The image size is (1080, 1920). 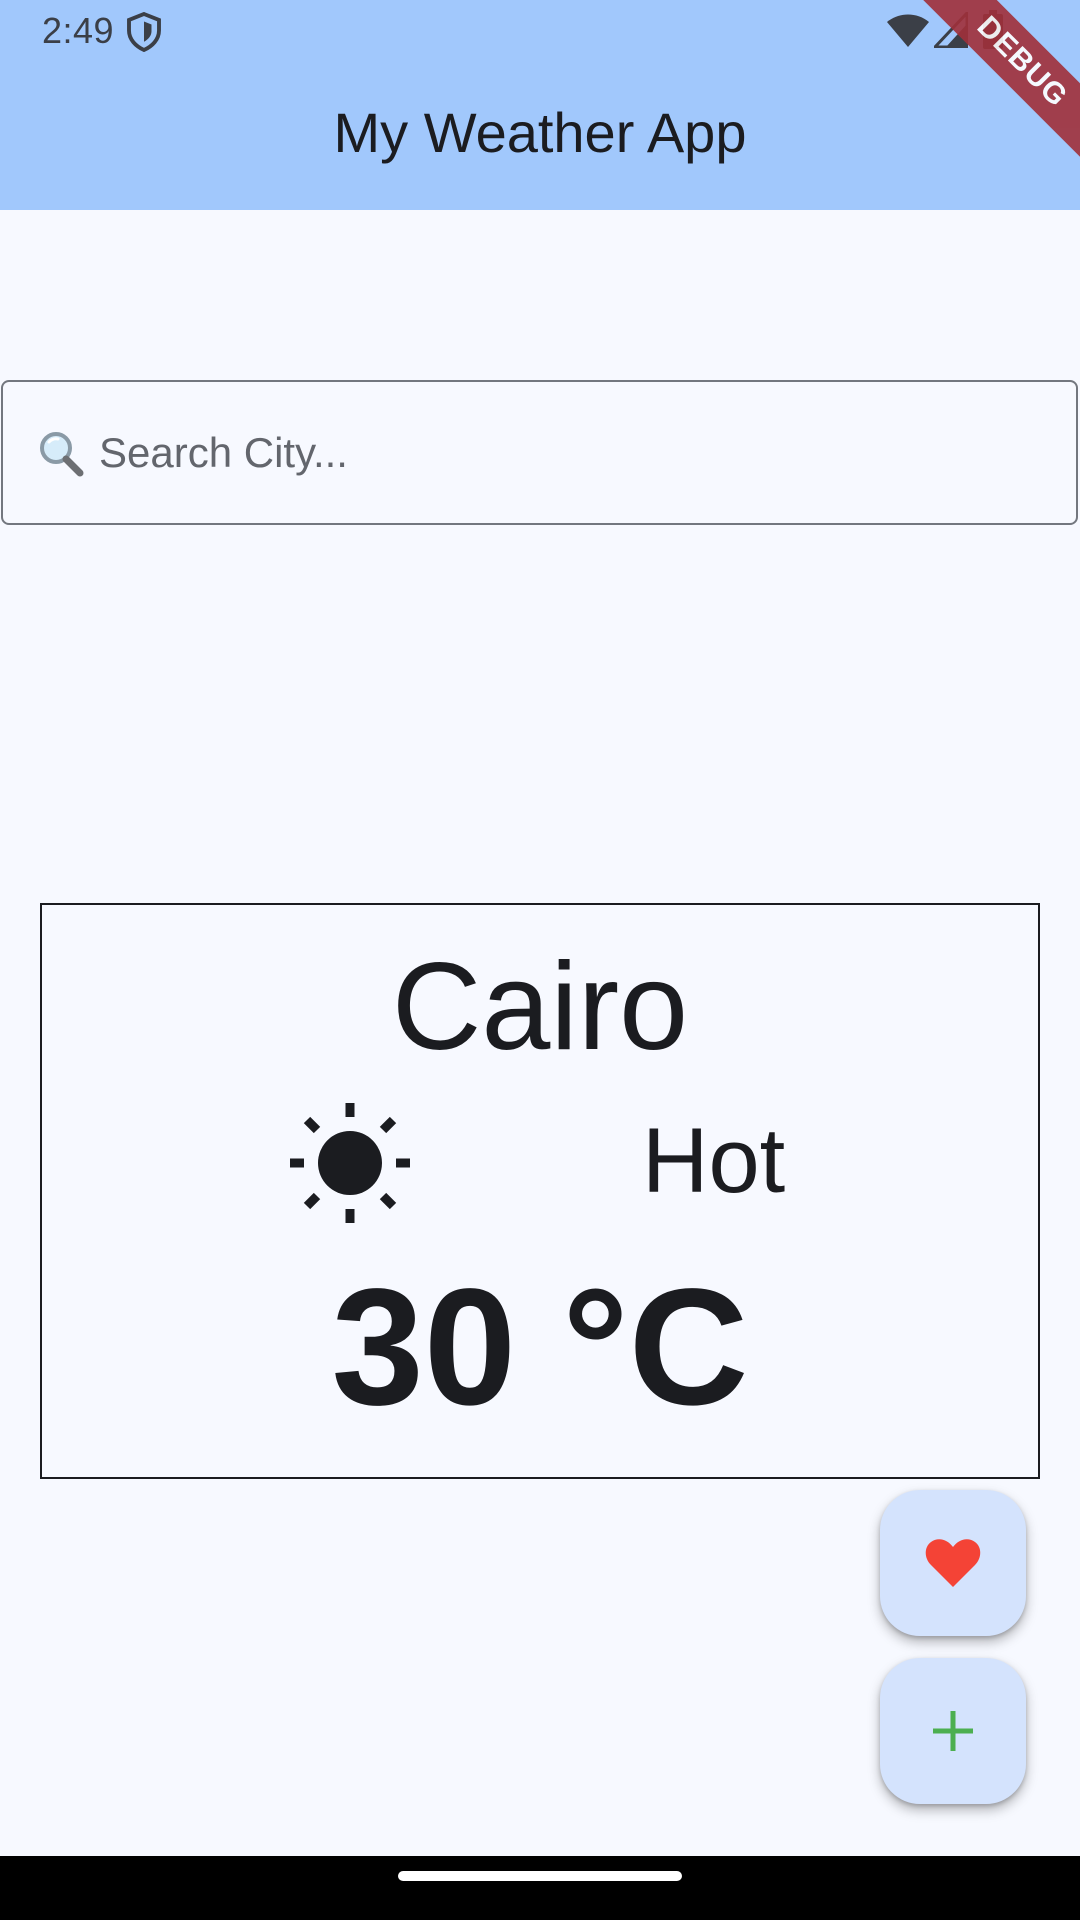 I want to click on shield-icon, so click(x=144, y=32).